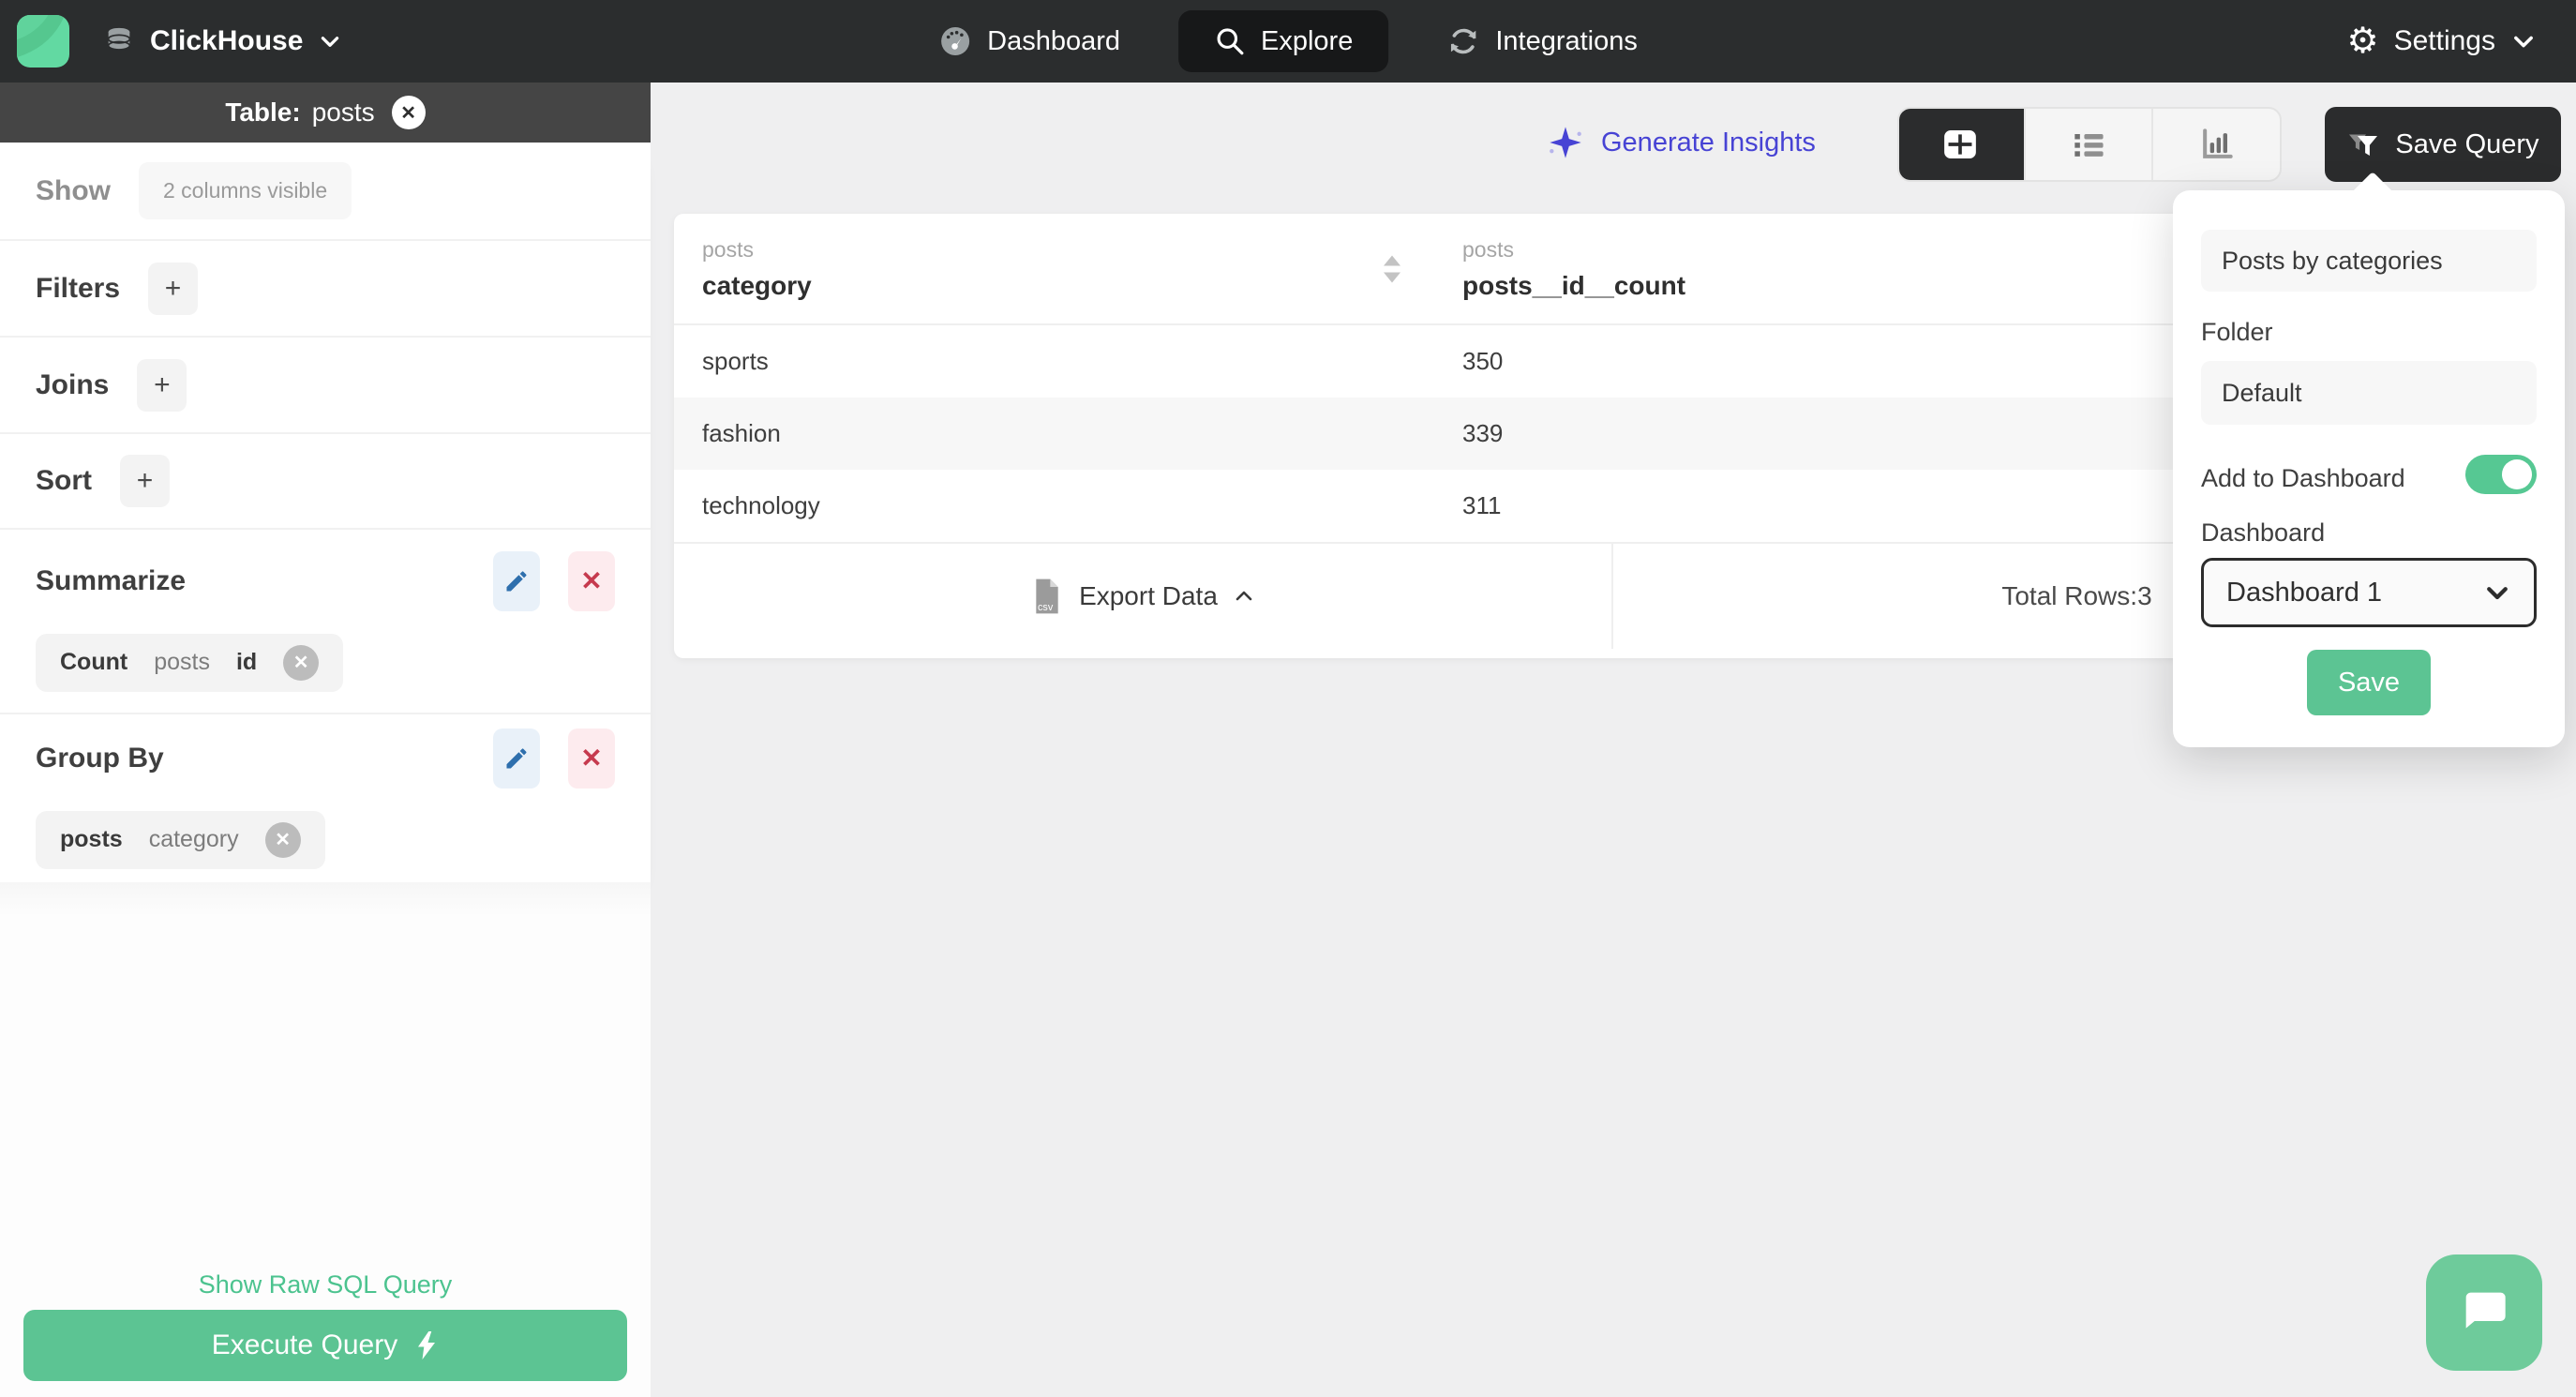 This screenshot has width=2576, height=1397. I want to click on main-nav: Dashboard Explore Integrations, so click(1288, 41).